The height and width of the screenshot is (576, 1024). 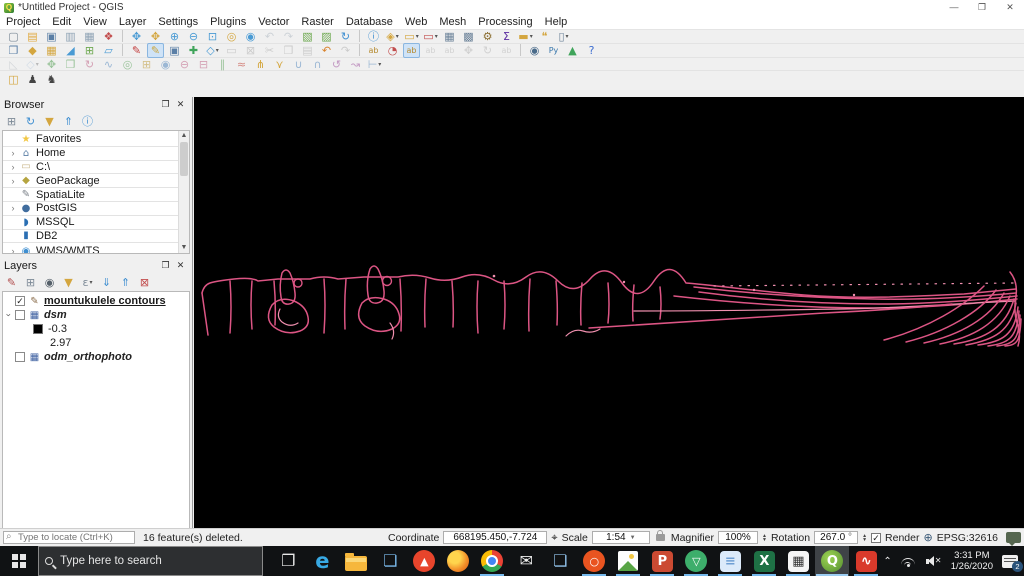 What do you see at coordinates (13, 64) in the screenshot?
I see `advanced-digitizing-icon: ◺` at bounding box center [13, 64].